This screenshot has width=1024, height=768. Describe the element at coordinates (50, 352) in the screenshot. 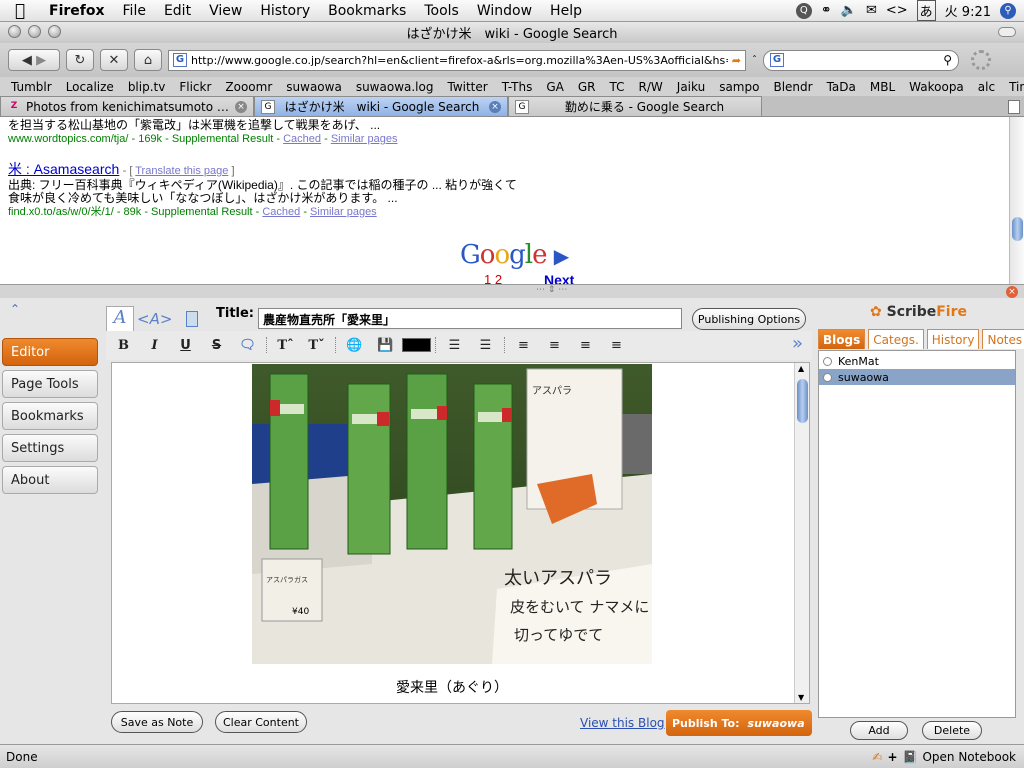

I see `nav-editor: Editor` at that location.